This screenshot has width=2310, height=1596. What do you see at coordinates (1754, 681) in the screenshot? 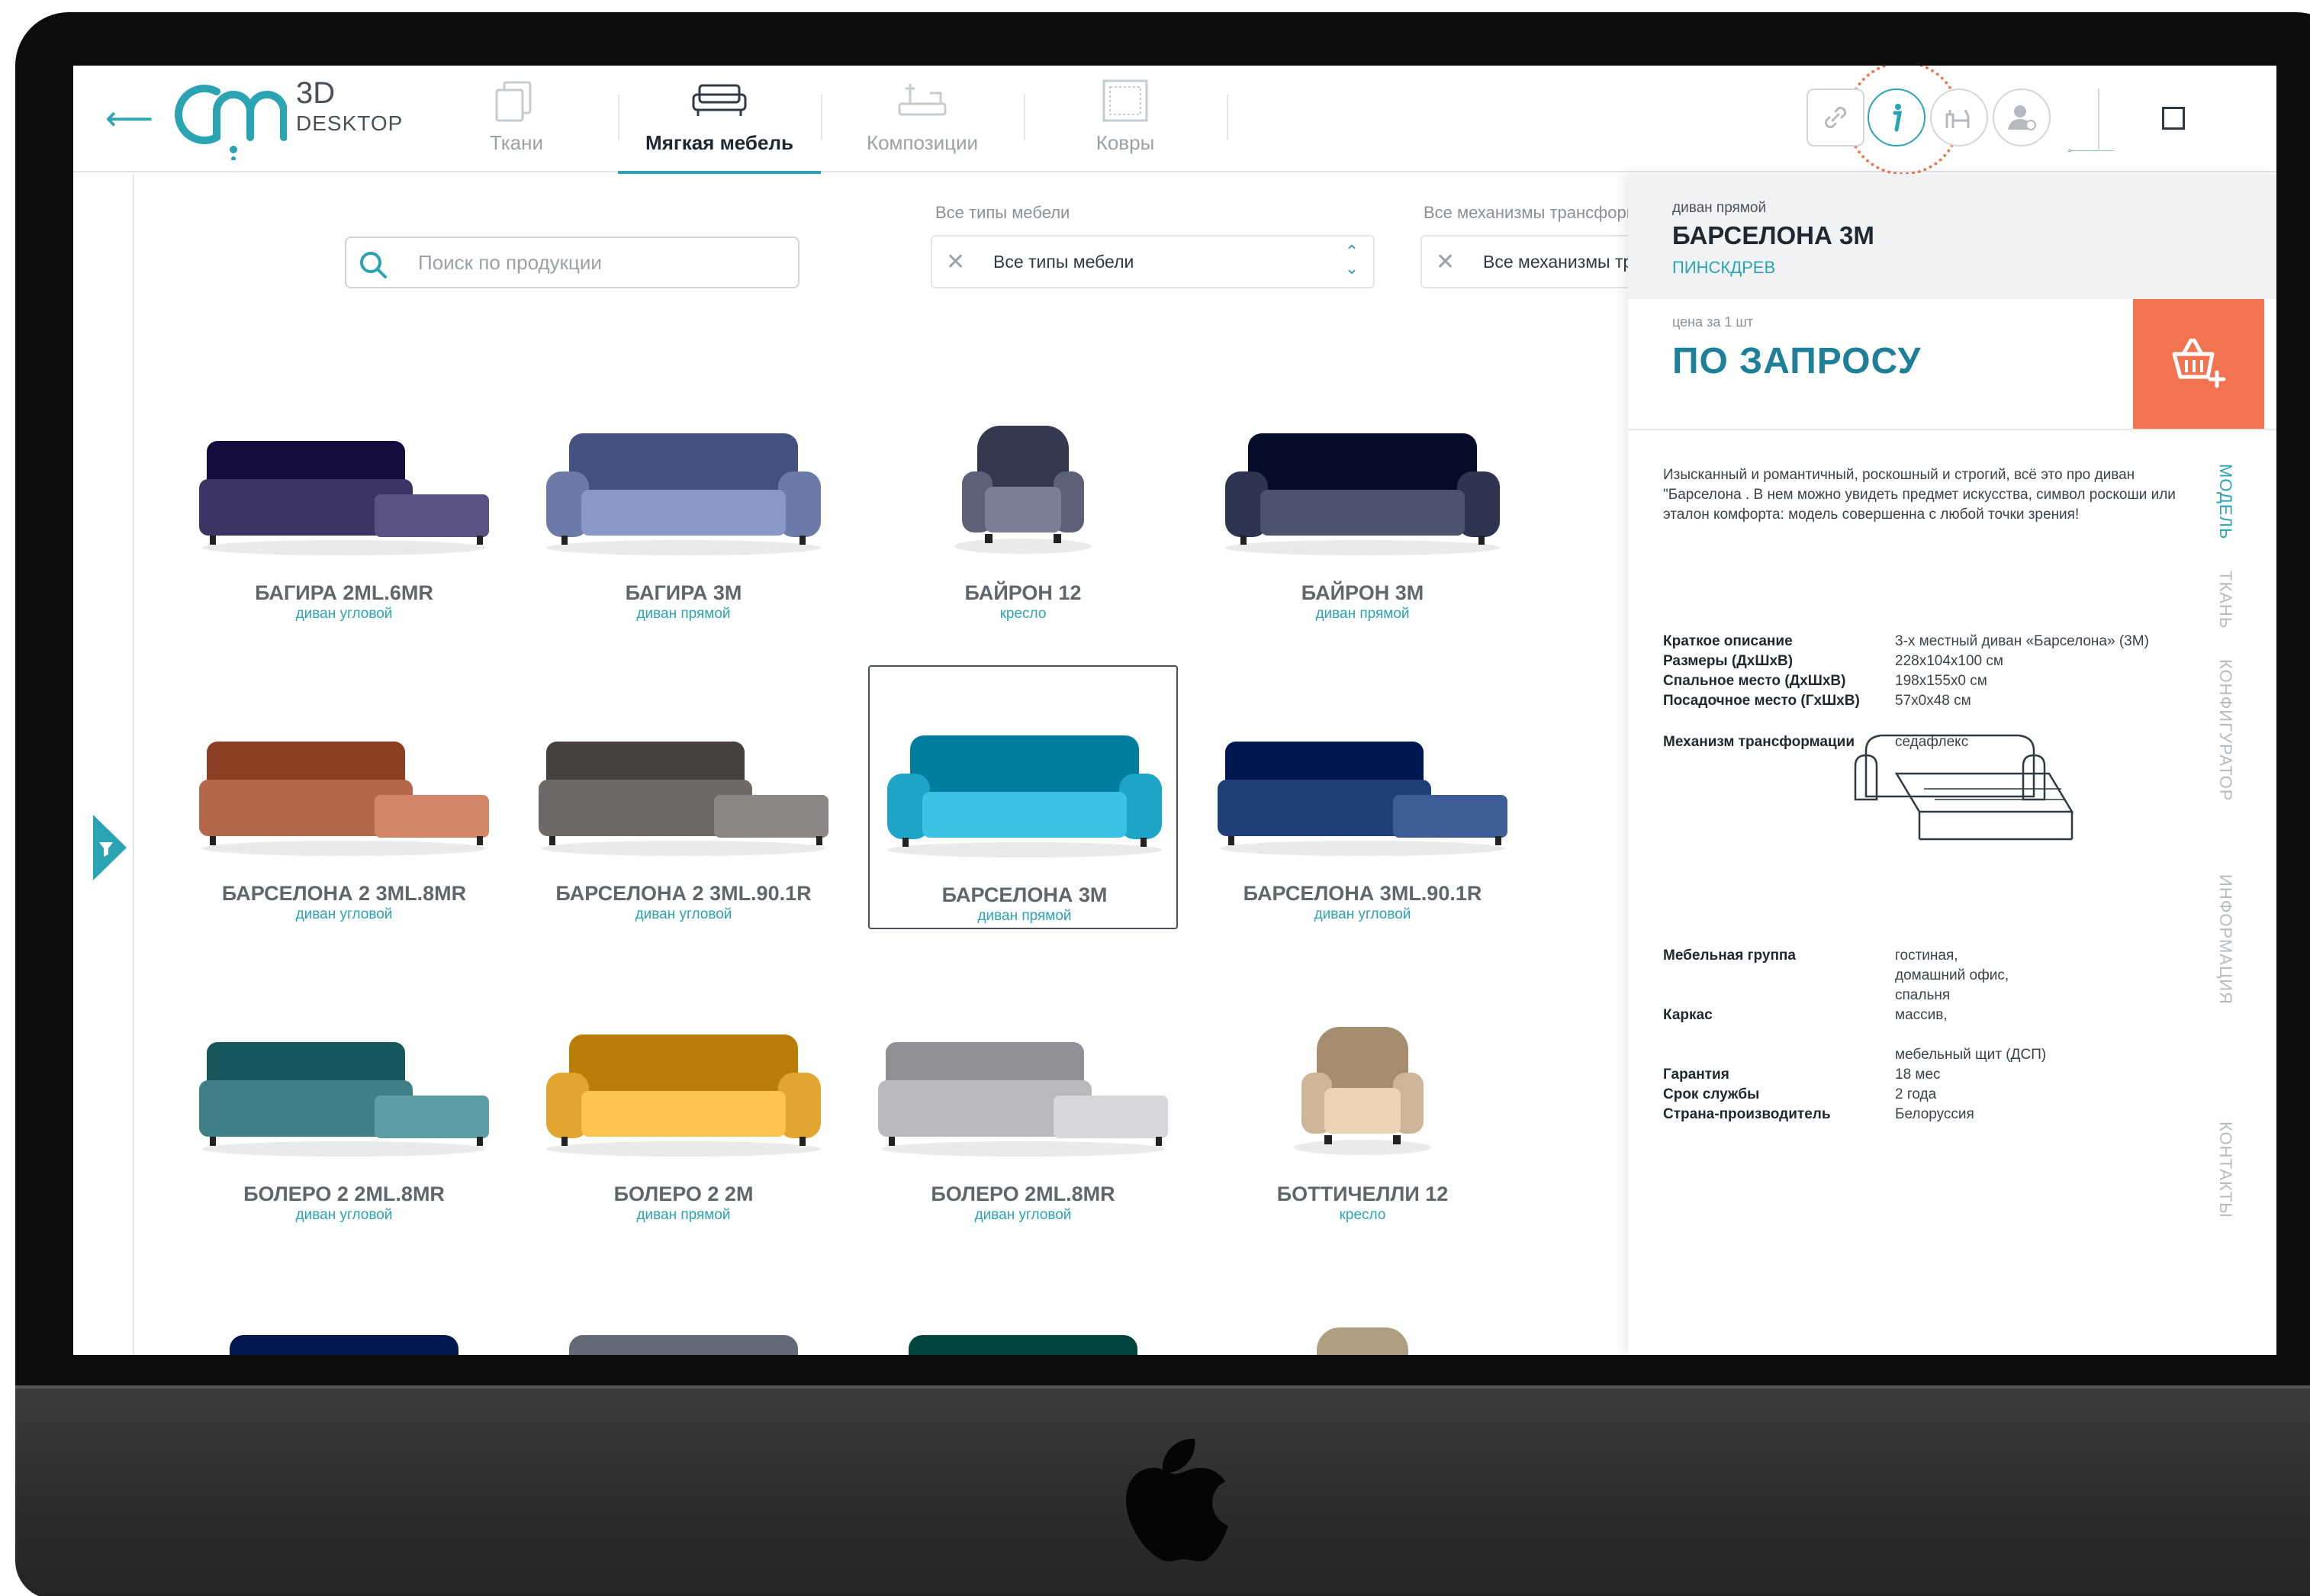
I see `spec-key: Спальное место (ДхШхВ)` at bounding box center [1754, 681].